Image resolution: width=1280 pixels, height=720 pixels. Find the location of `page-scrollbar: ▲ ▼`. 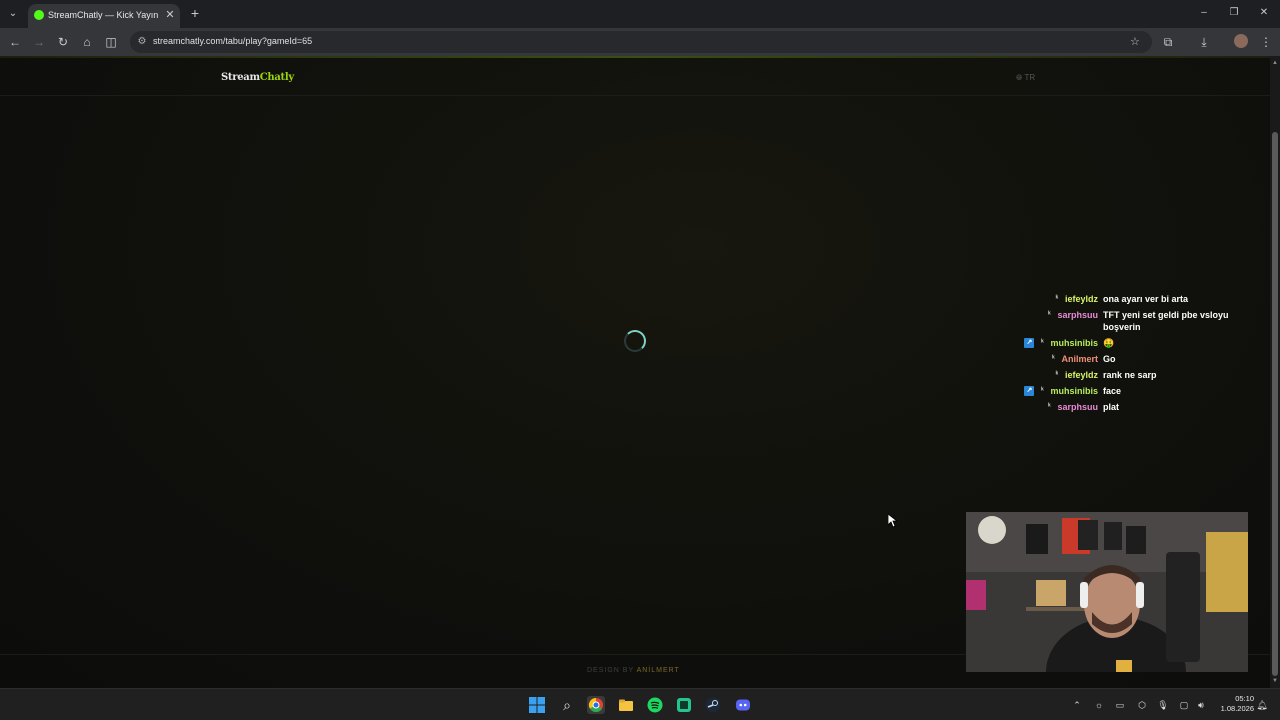

page-scrollbar: ▲ ▼ is located at coordinates (1275, 372).